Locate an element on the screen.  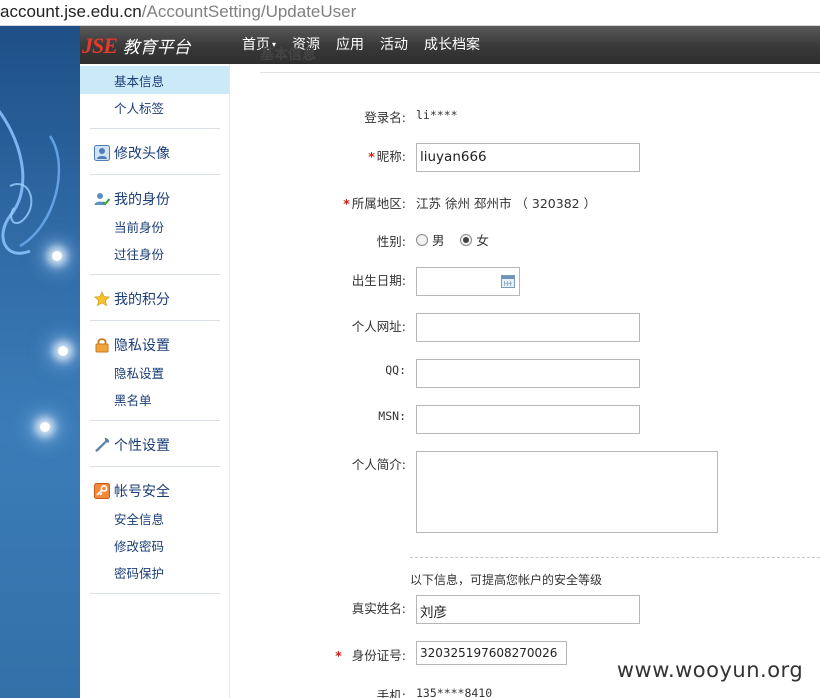
sidebar-item-personalize: 个性设置 is located at coordinates (132, 445).